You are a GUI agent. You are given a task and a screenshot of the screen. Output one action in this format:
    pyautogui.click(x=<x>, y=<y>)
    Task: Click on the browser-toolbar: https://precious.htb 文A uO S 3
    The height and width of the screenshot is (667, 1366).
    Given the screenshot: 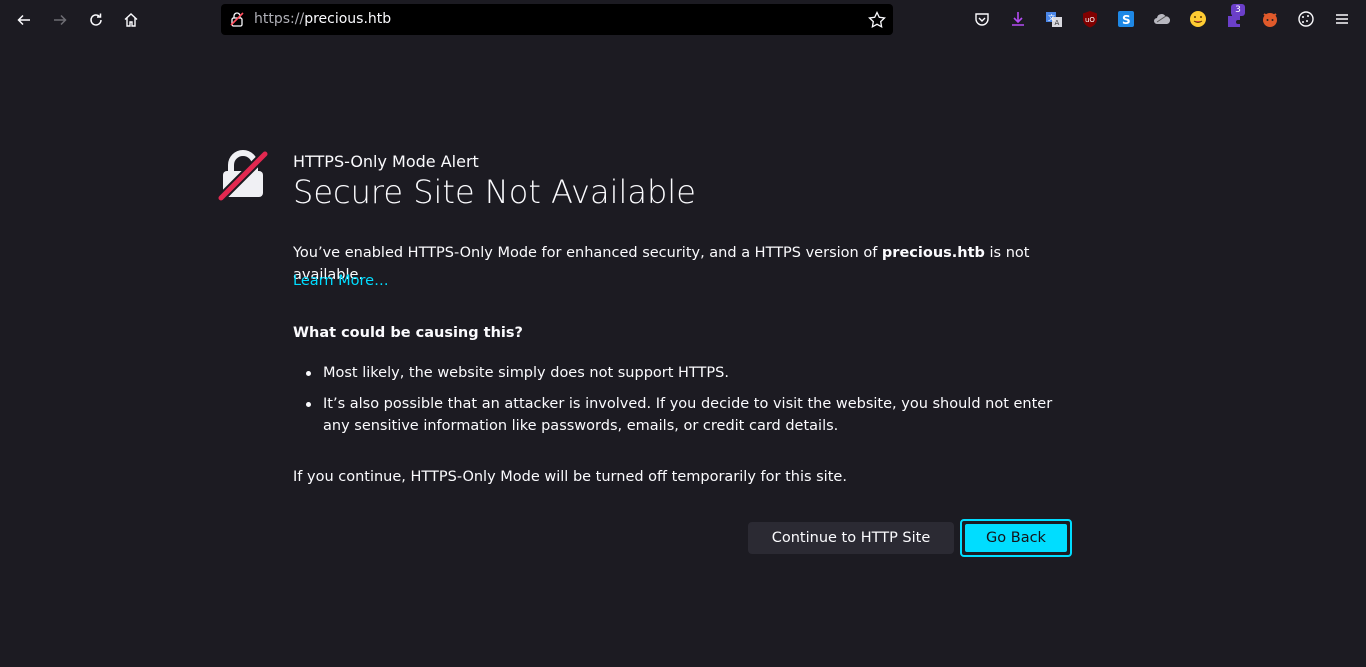 What is the action you would take?
    pyautogui.click(x=683, y=20)
    